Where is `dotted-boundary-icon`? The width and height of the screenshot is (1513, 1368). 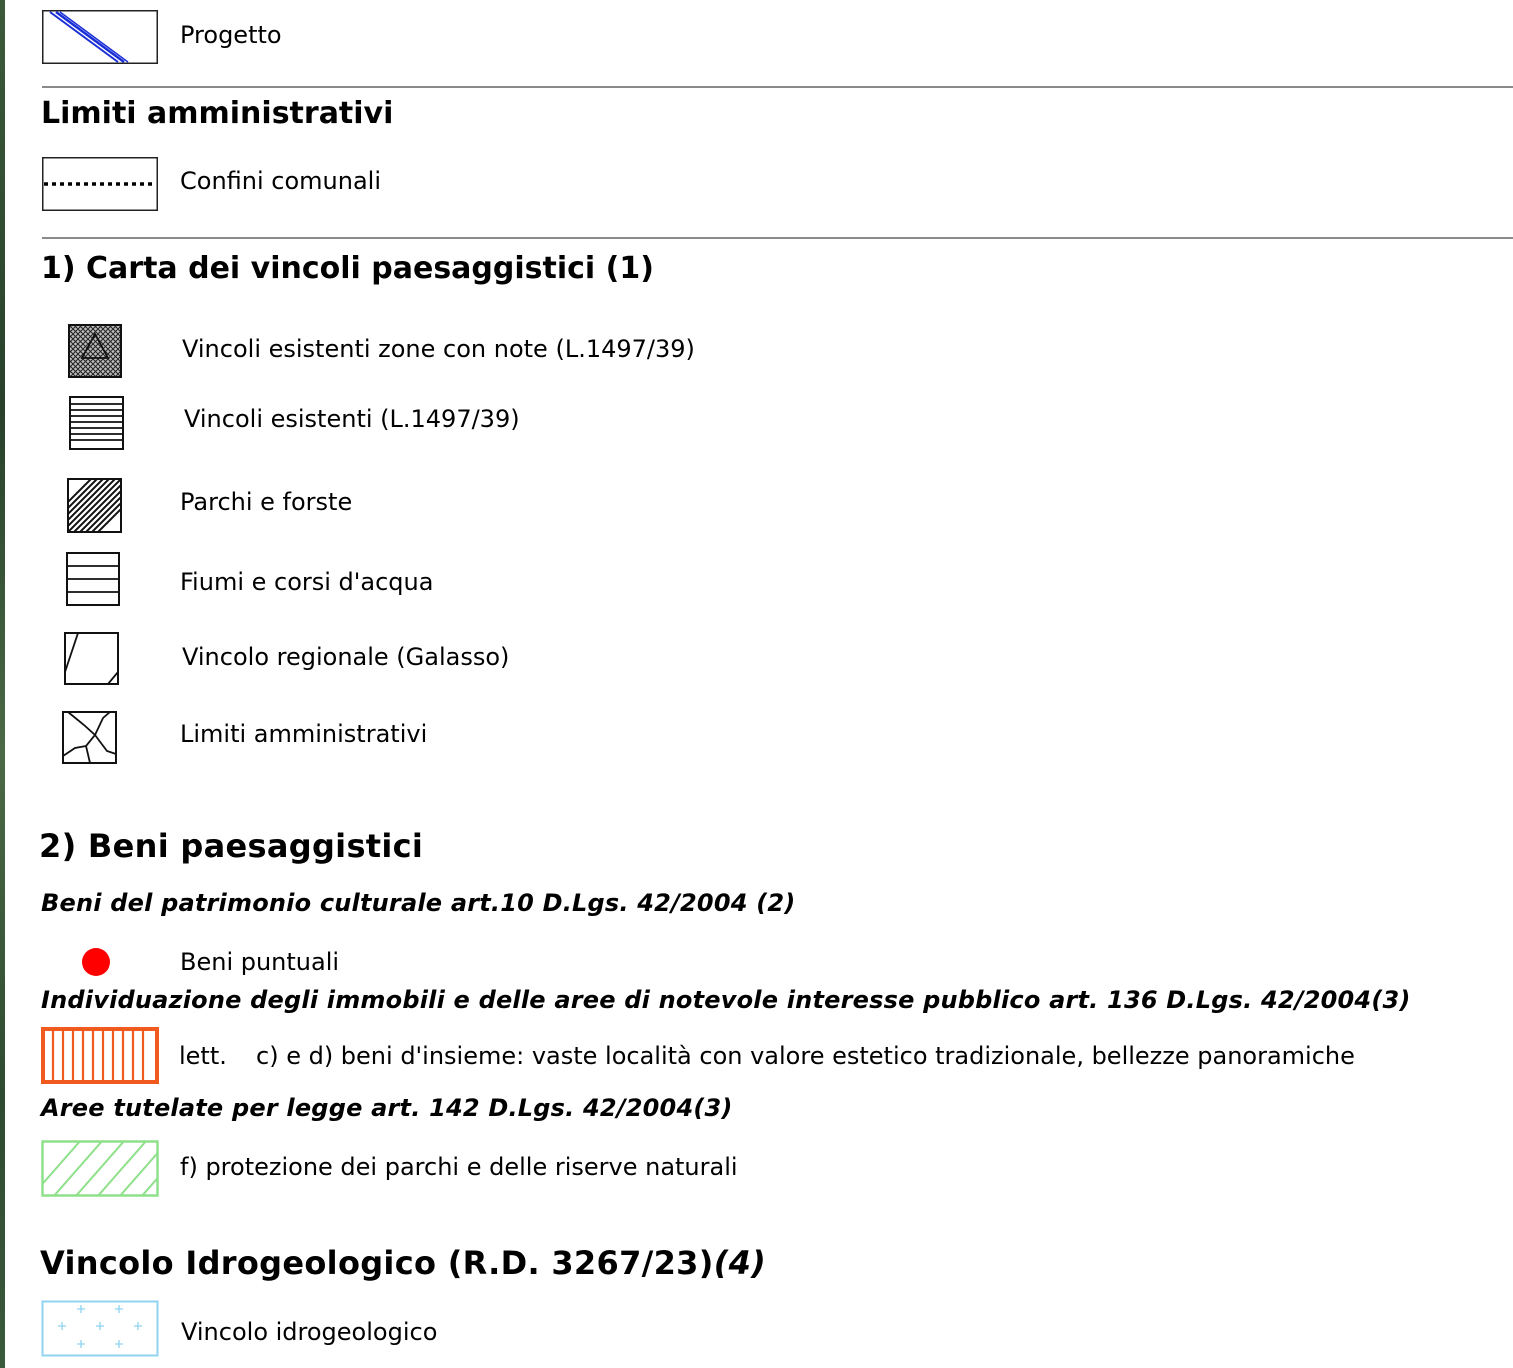 dotted-boundary-icon is located at coordinates (100, 184).